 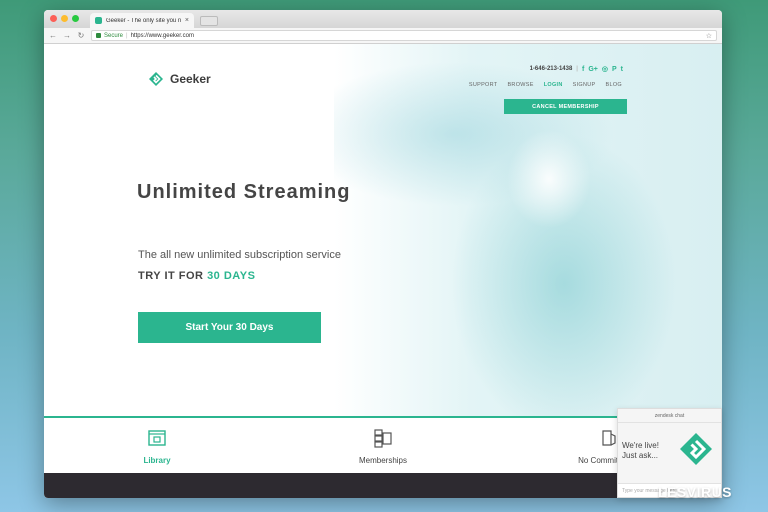 I want to click on trial-offer: TRY IT FOR 30 DAYS, so click(x=196, y=276).